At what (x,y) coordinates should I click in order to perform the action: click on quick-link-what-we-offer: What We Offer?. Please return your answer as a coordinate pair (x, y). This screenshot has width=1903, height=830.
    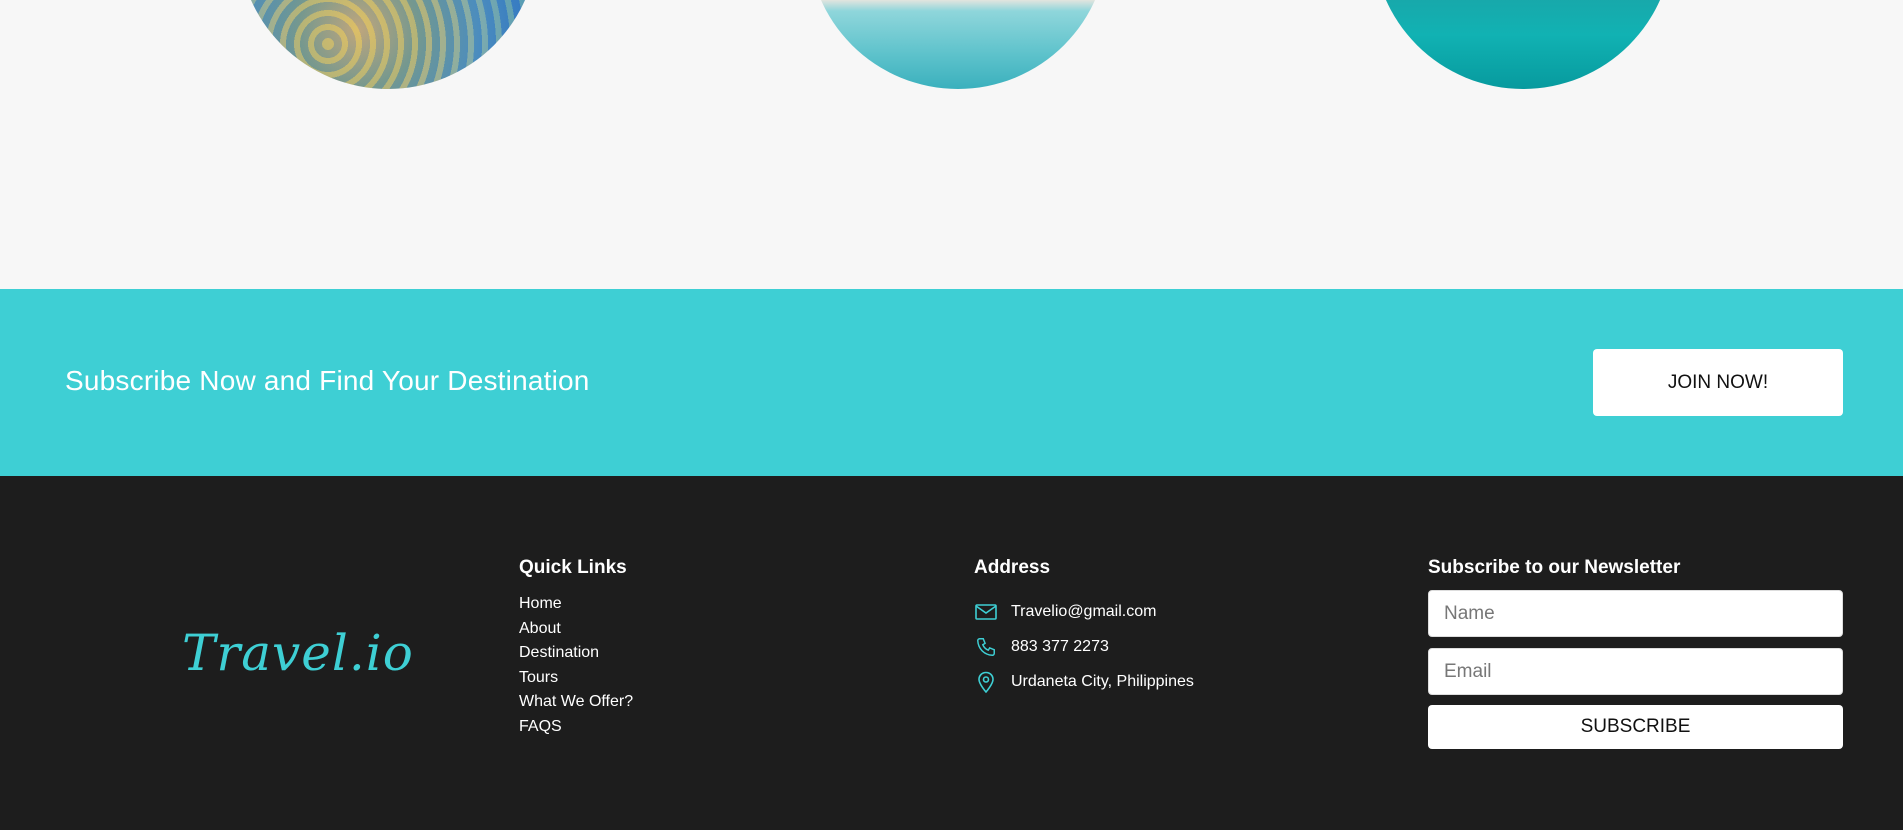
    Looking at the image, I should click on (576, 702).